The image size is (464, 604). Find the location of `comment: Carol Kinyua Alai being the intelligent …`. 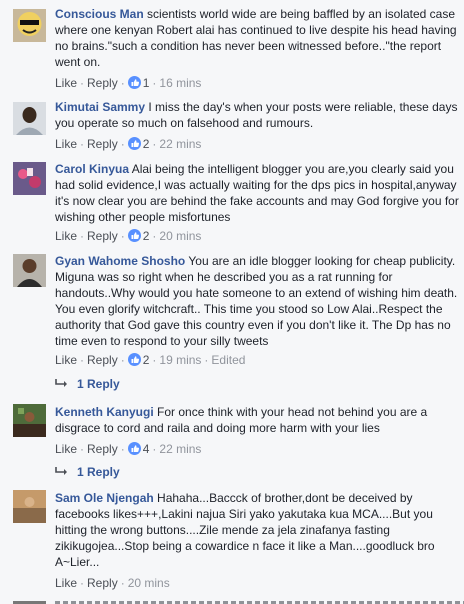

comment: Carol Kinyua Alai being the intelligent … is located at coordinates (232, 203).